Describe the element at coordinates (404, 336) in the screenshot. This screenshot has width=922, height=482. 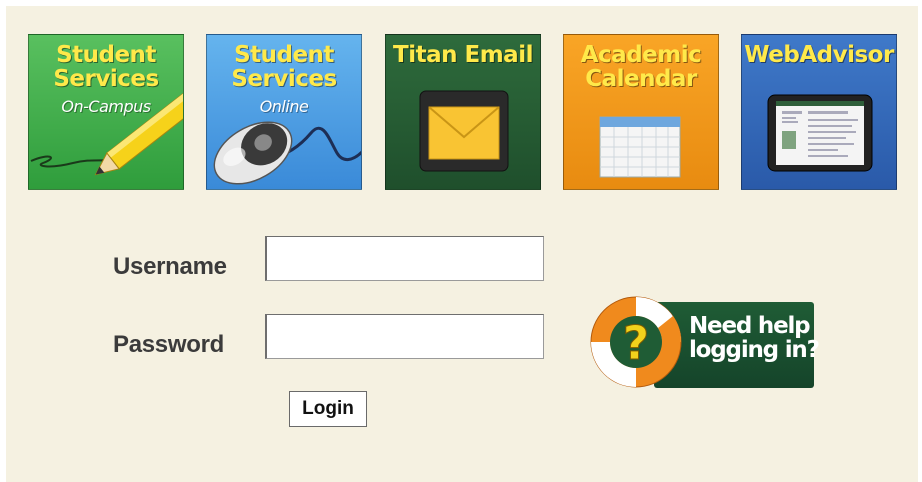
I see `password-input` at that location.